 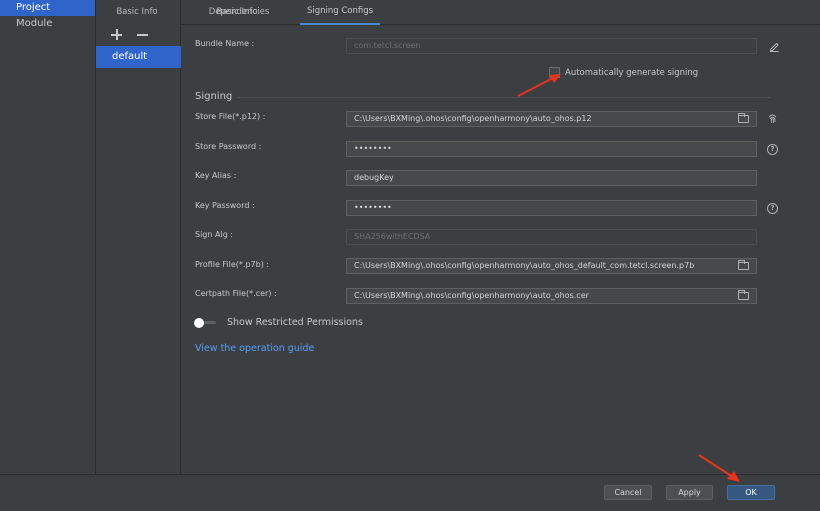 What do you see at coordinates (138, 237) in the screenshot?
I see `signing-config-list: default` at bounding box center [138, 237].